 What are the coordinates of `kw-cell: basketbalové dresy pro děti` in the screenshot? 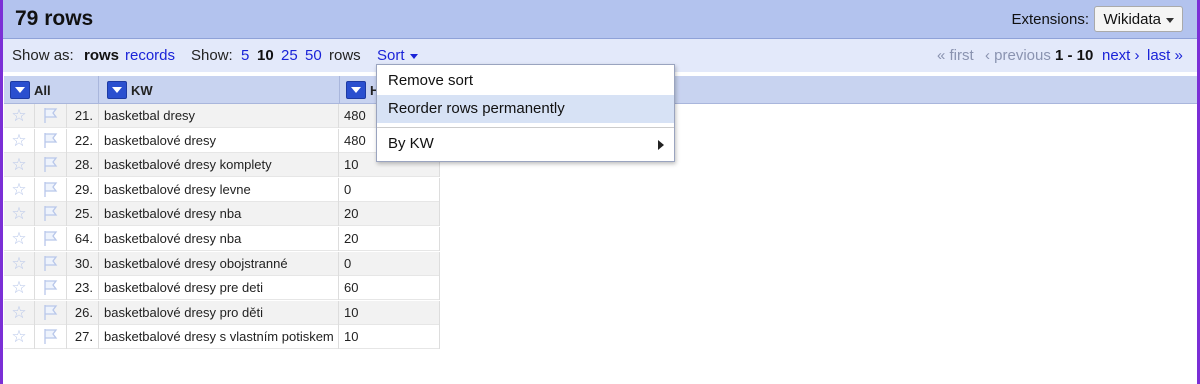 It's located at (219, 312).